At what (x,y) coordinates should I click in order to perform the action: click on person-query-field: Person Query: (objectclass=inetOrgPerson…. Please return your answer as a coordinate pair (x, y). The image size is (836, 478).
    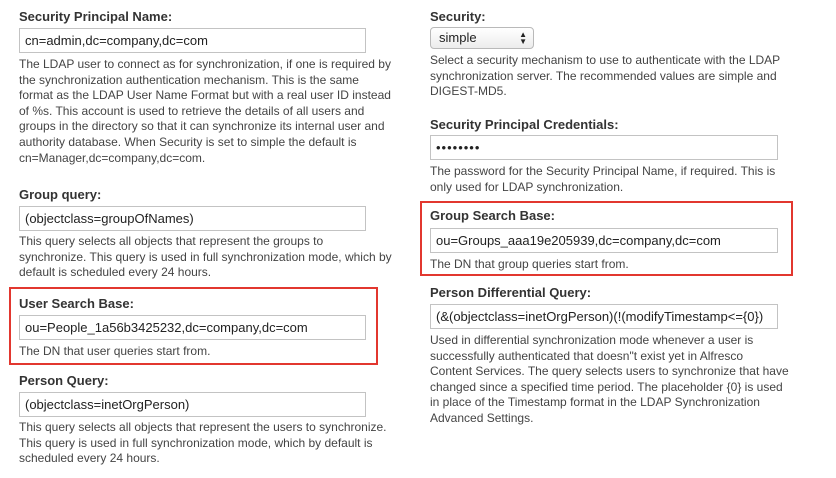
    Looking at the image, I should click on (217, 419).